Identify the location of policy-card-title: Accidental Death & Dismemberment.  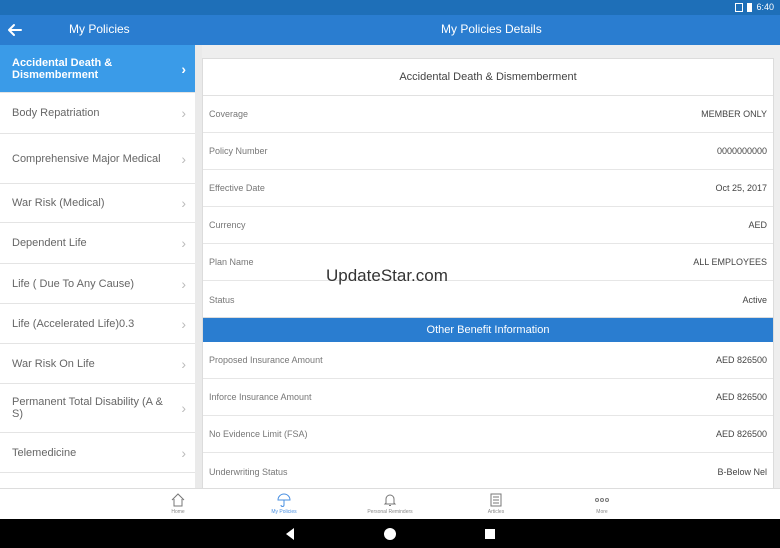
(488, 77).